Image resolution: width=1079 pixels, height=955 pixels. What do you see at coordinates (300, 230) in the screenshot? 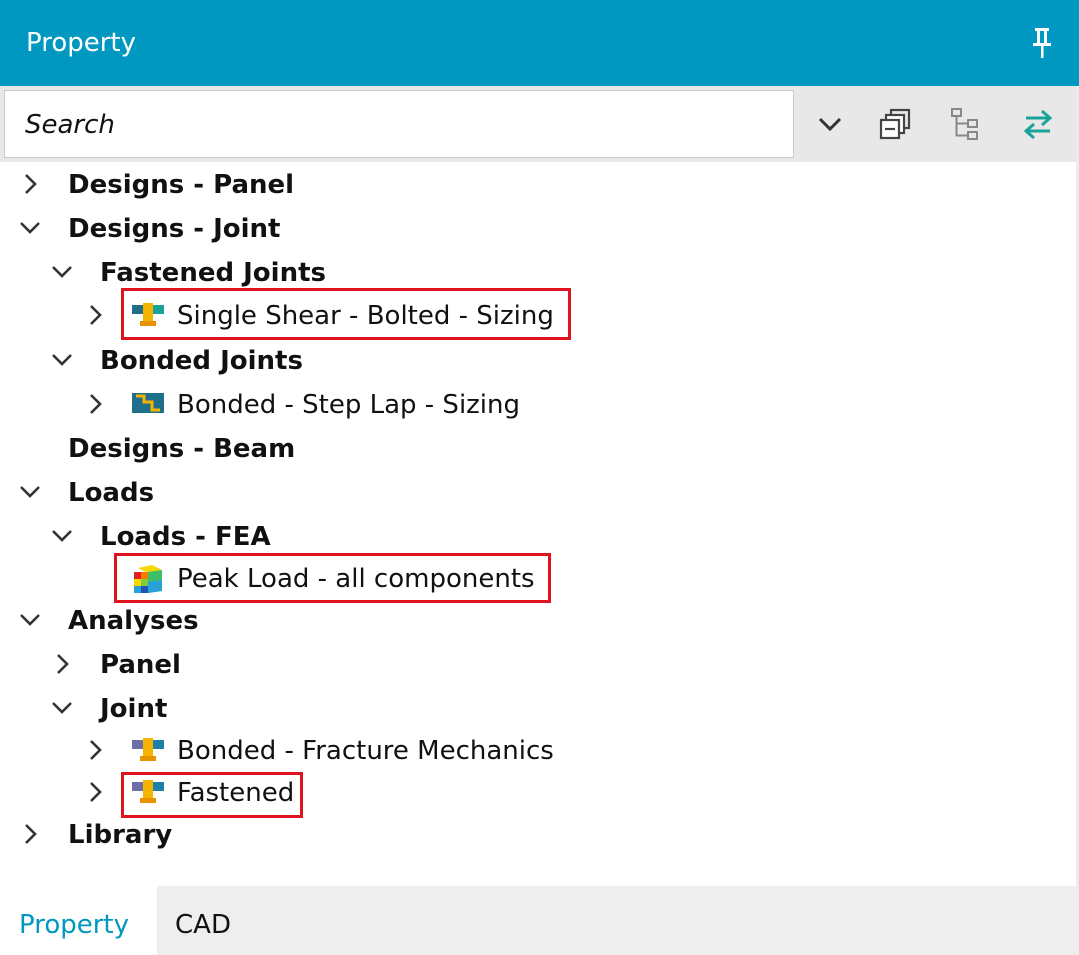
I see `tree-item-designs-joint: Designs - Joint` at bounding box center [300, 230].